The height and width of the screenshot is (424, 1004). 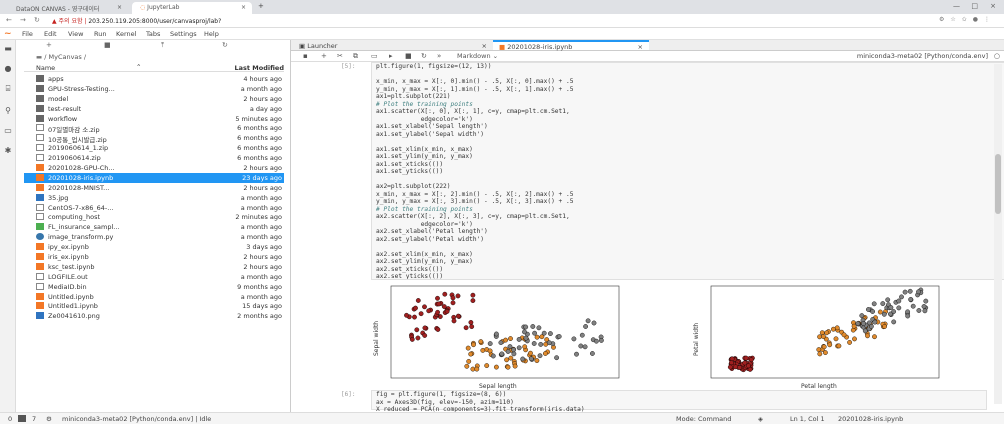 I want to click on kernel-count: 7, so click(x=34, y=419).